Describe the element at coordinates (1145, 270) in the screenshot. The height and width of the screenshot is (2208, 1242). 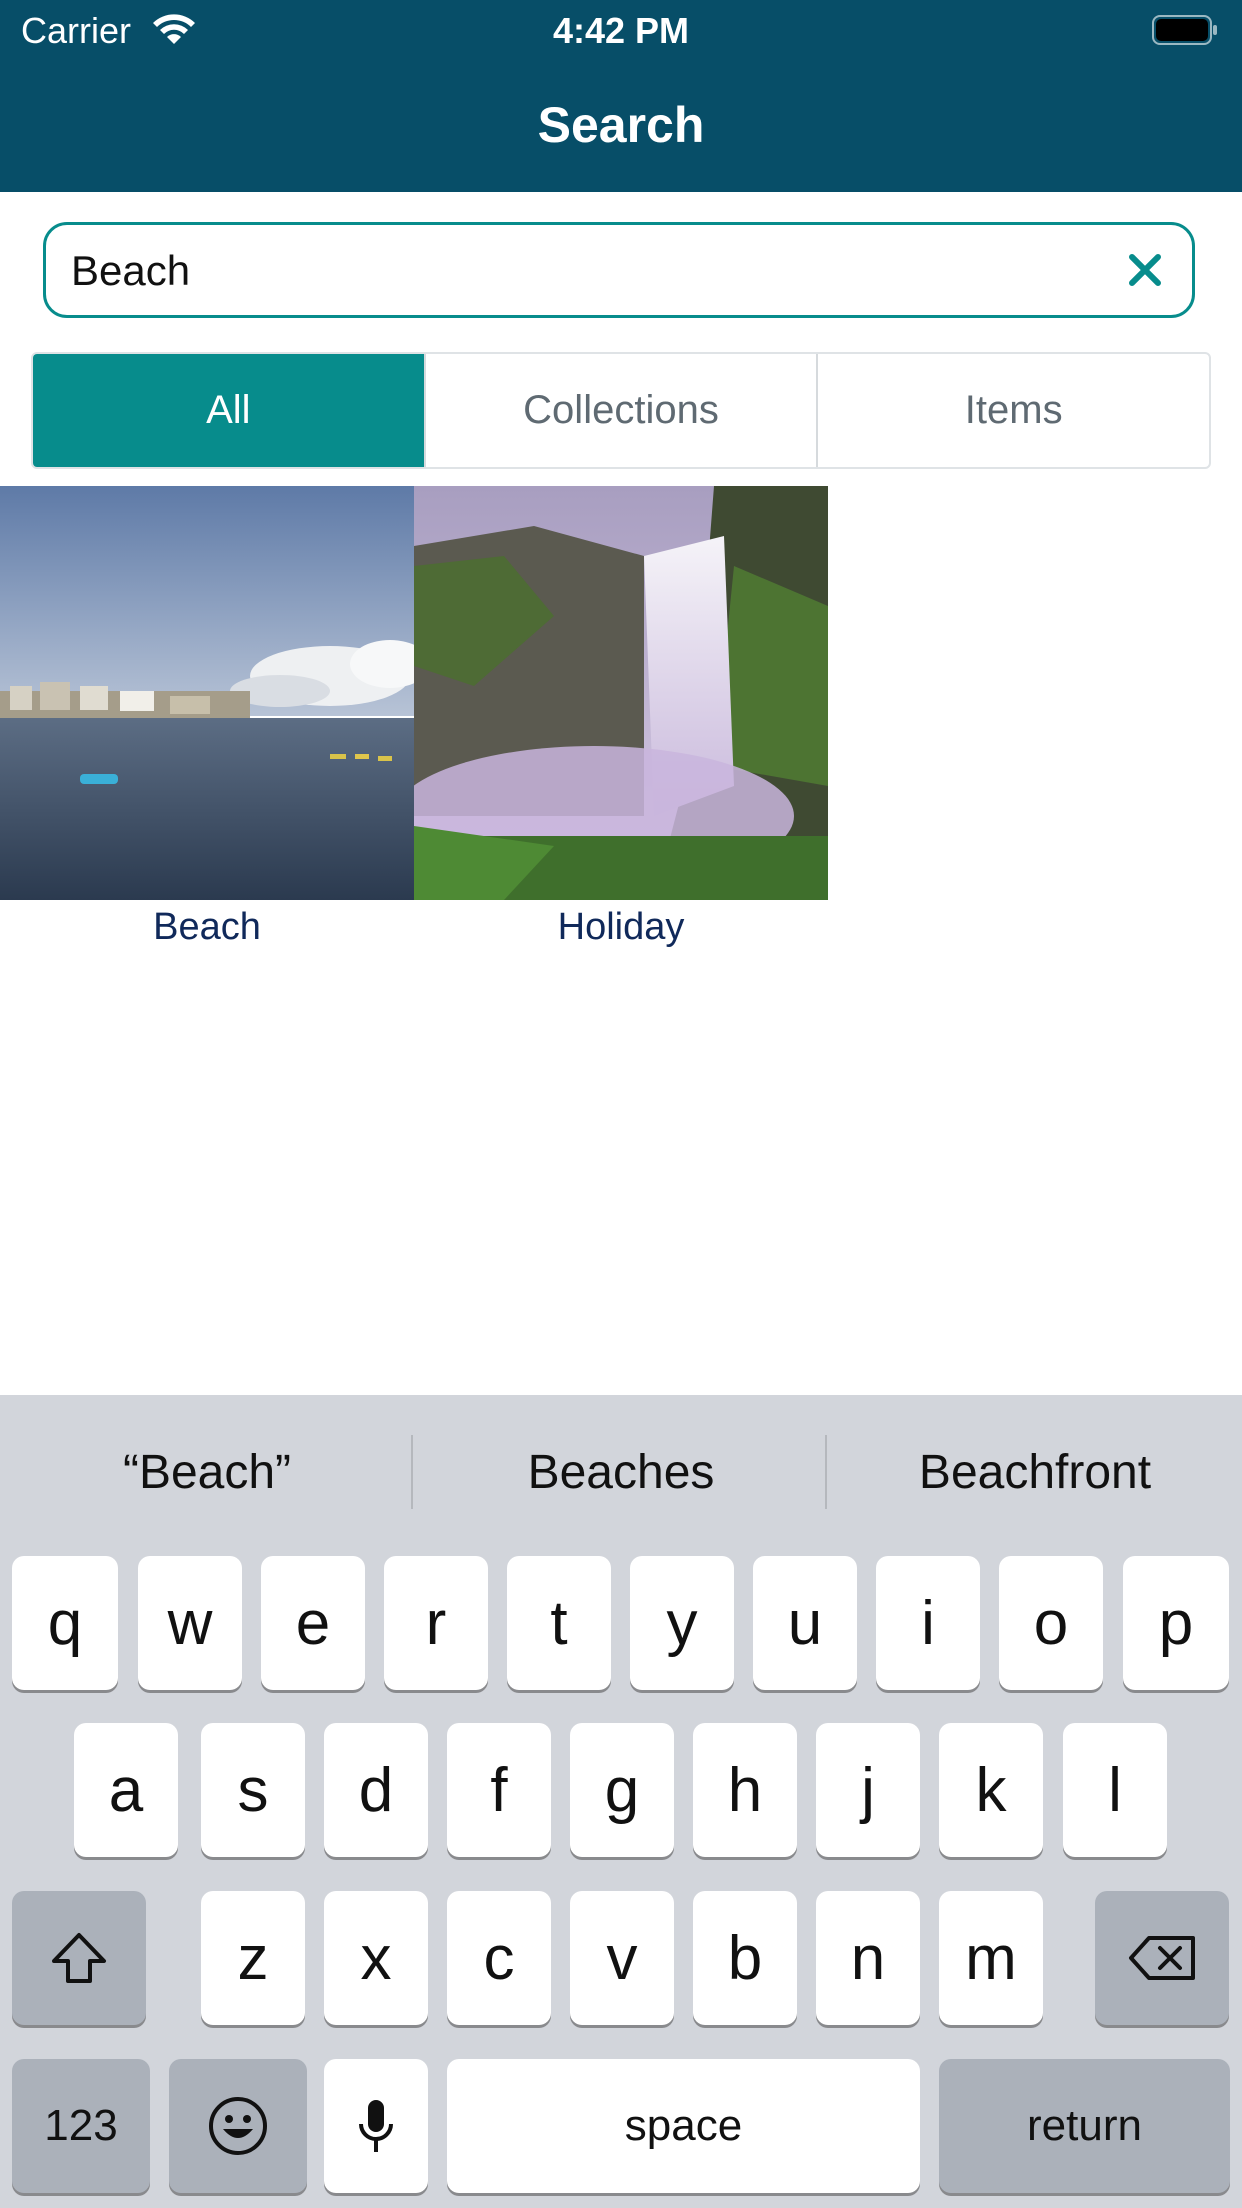
I see `close-icon` at that location.